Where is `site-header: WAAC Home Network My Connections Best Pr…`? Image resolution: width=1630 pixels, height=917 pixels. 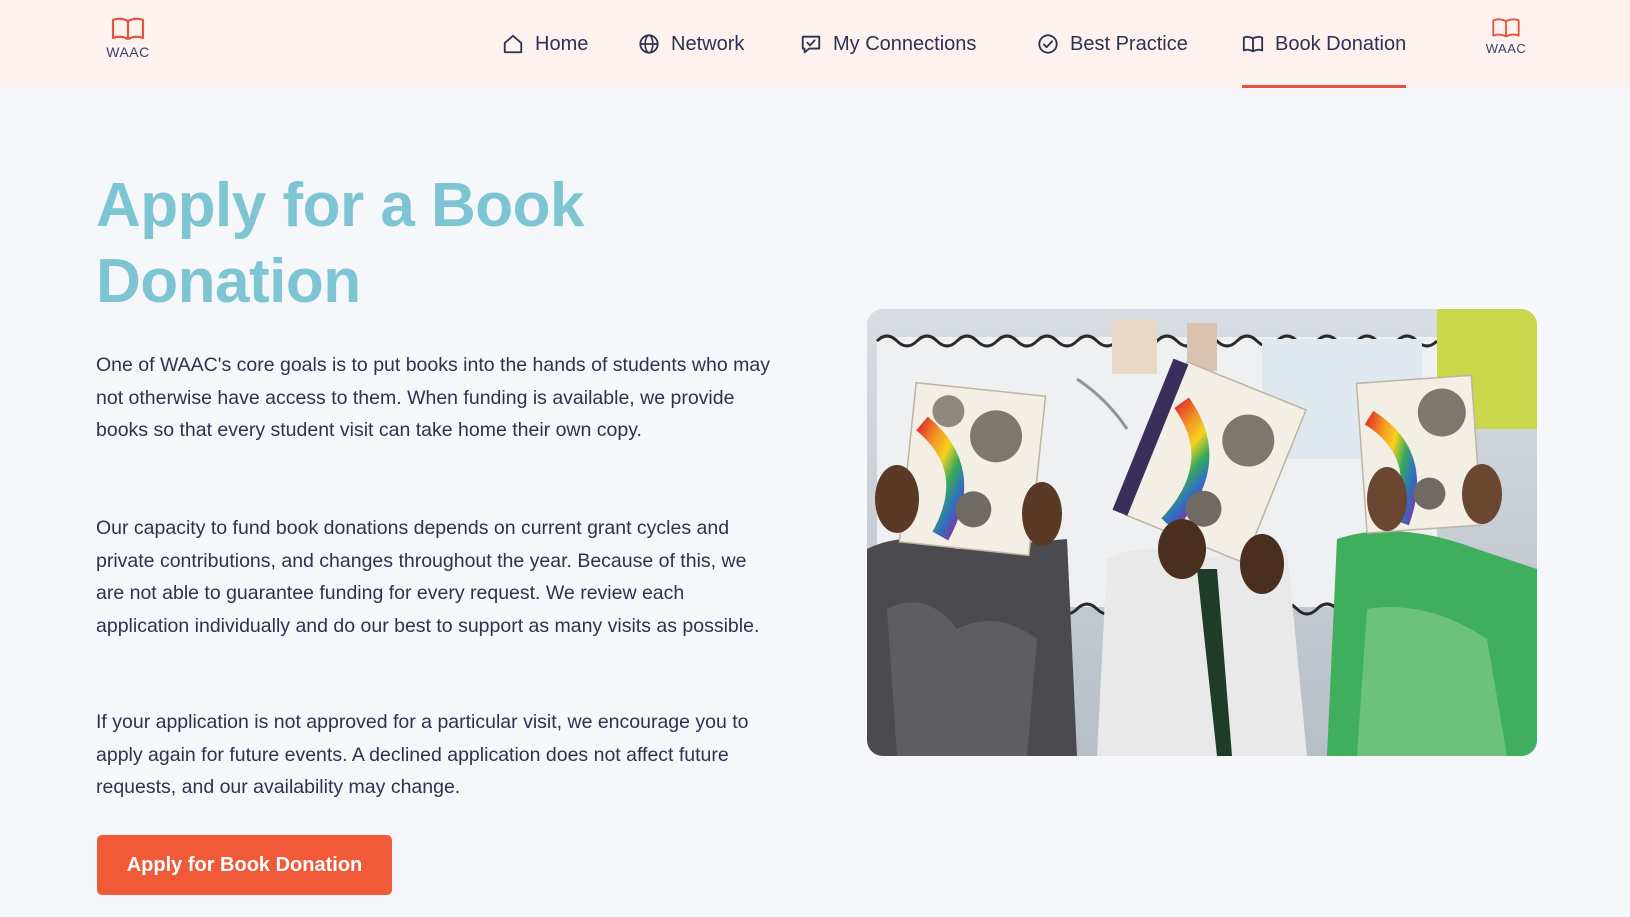 site-header: WAAC Home Network My Connections Best Pr… is located at coordinates (815, 44).